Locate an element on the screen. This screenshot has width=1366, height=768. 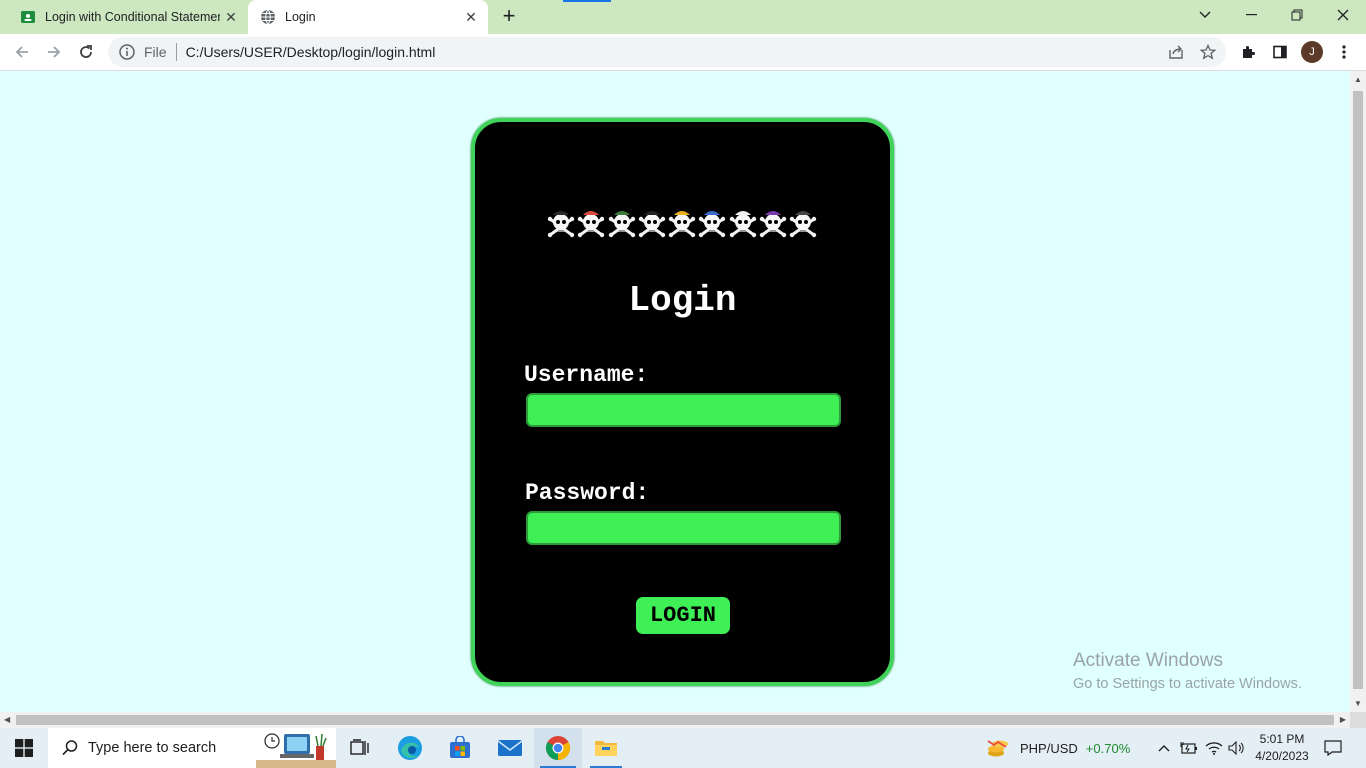
volume-icon is located at coordinates (1237, 748).